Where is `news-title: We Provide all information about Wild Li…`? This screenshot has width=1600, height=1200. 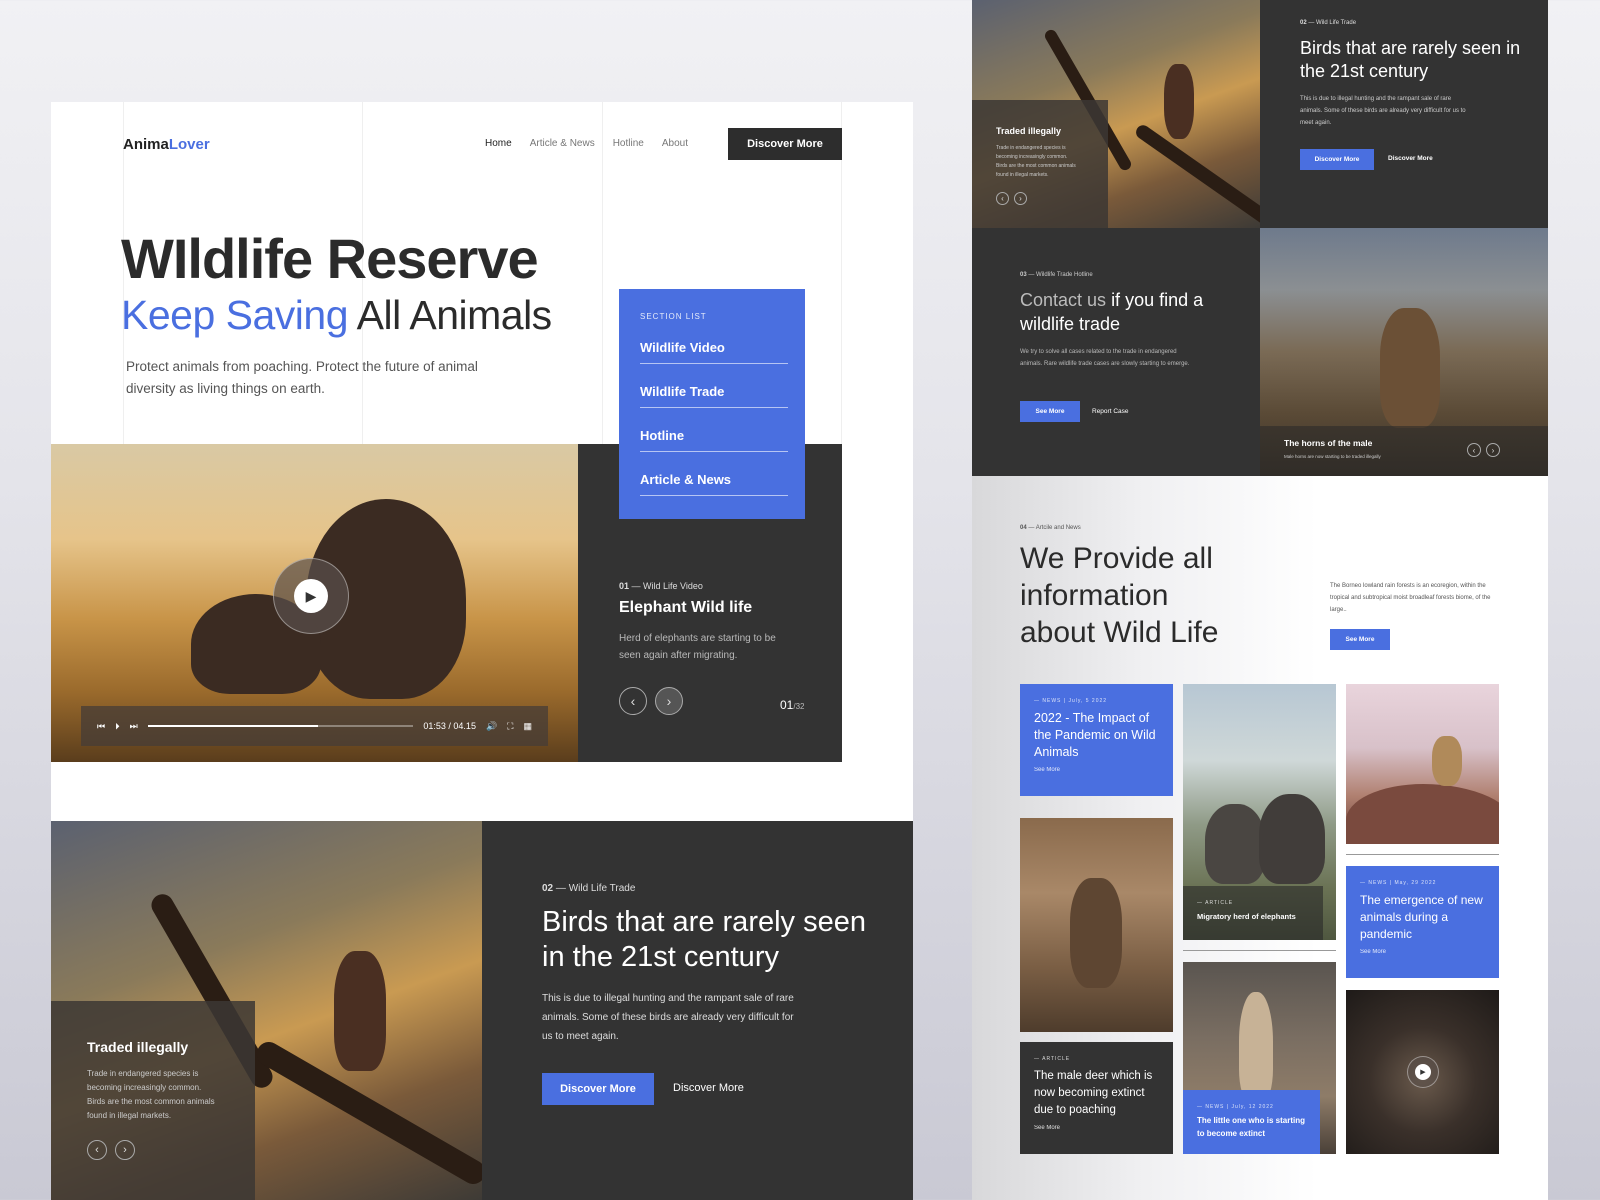 news-title: We Provide all information about Wild Li… is located at coordinates (1119, 595).